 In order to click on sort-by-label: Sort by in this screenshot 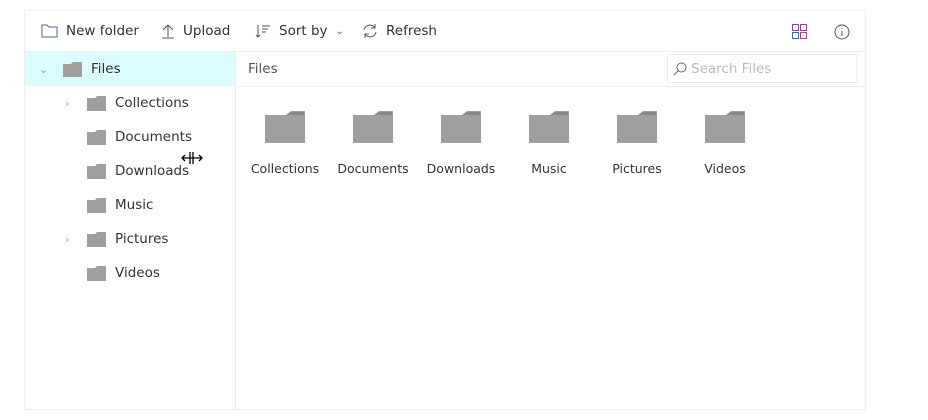, I will do `click(303, 31)`.